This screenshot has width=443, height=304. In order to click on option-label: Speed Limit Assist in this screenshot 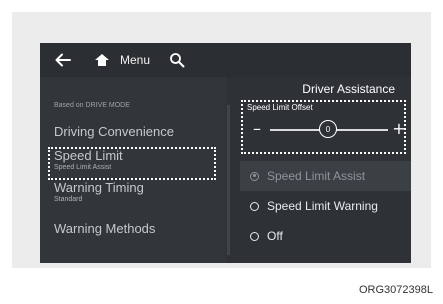, I will do `click(316, 176)`.